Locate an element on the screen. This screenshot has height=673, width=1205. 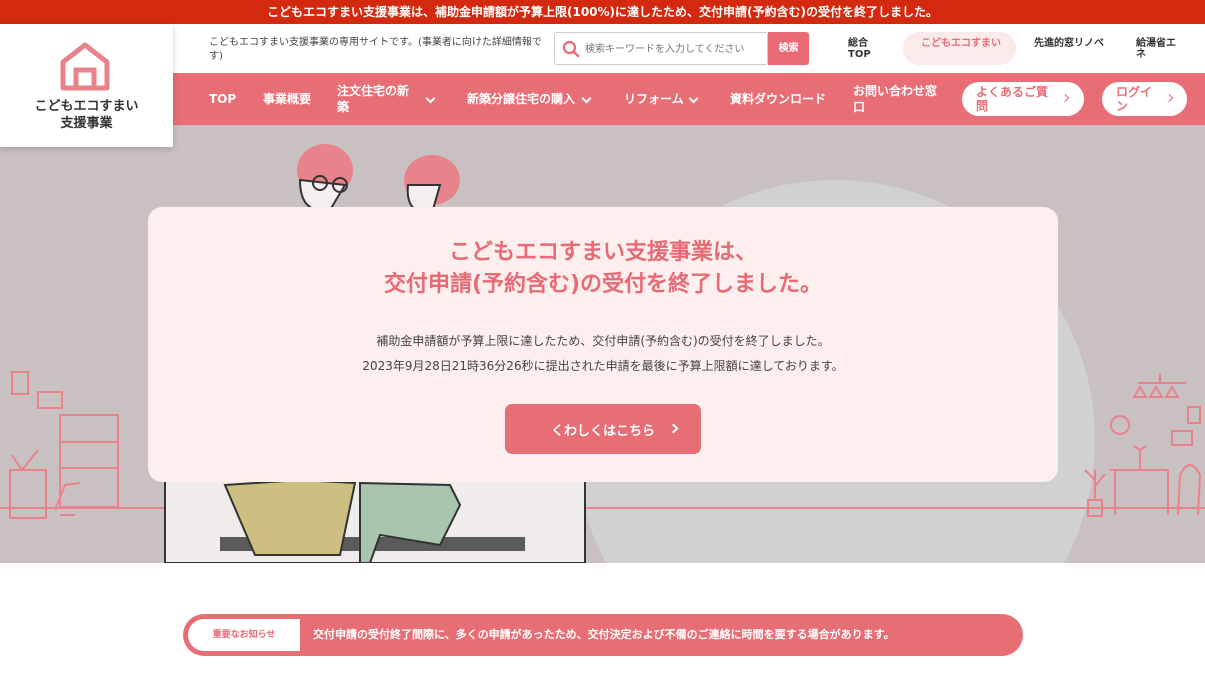
notice-title: こどもエコすまい支援事業は、 交付申請(予約含む)の受付を終了しました。 is located at coordinates (603, 268).